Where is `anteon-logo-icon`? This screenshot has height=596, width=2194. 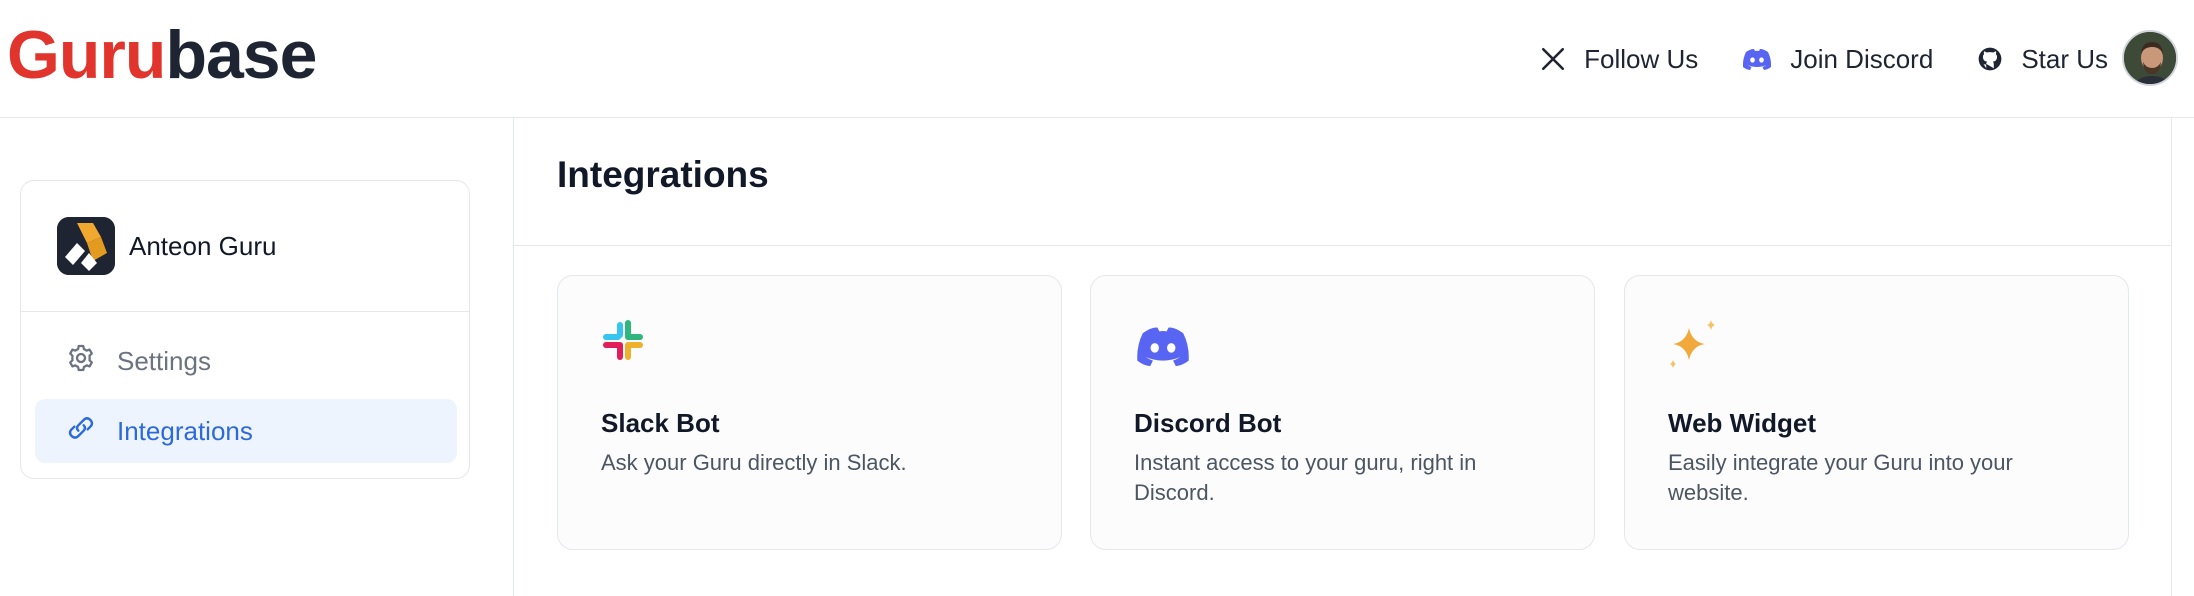 anteon-logo-icon is located at coordinates (86, 246).